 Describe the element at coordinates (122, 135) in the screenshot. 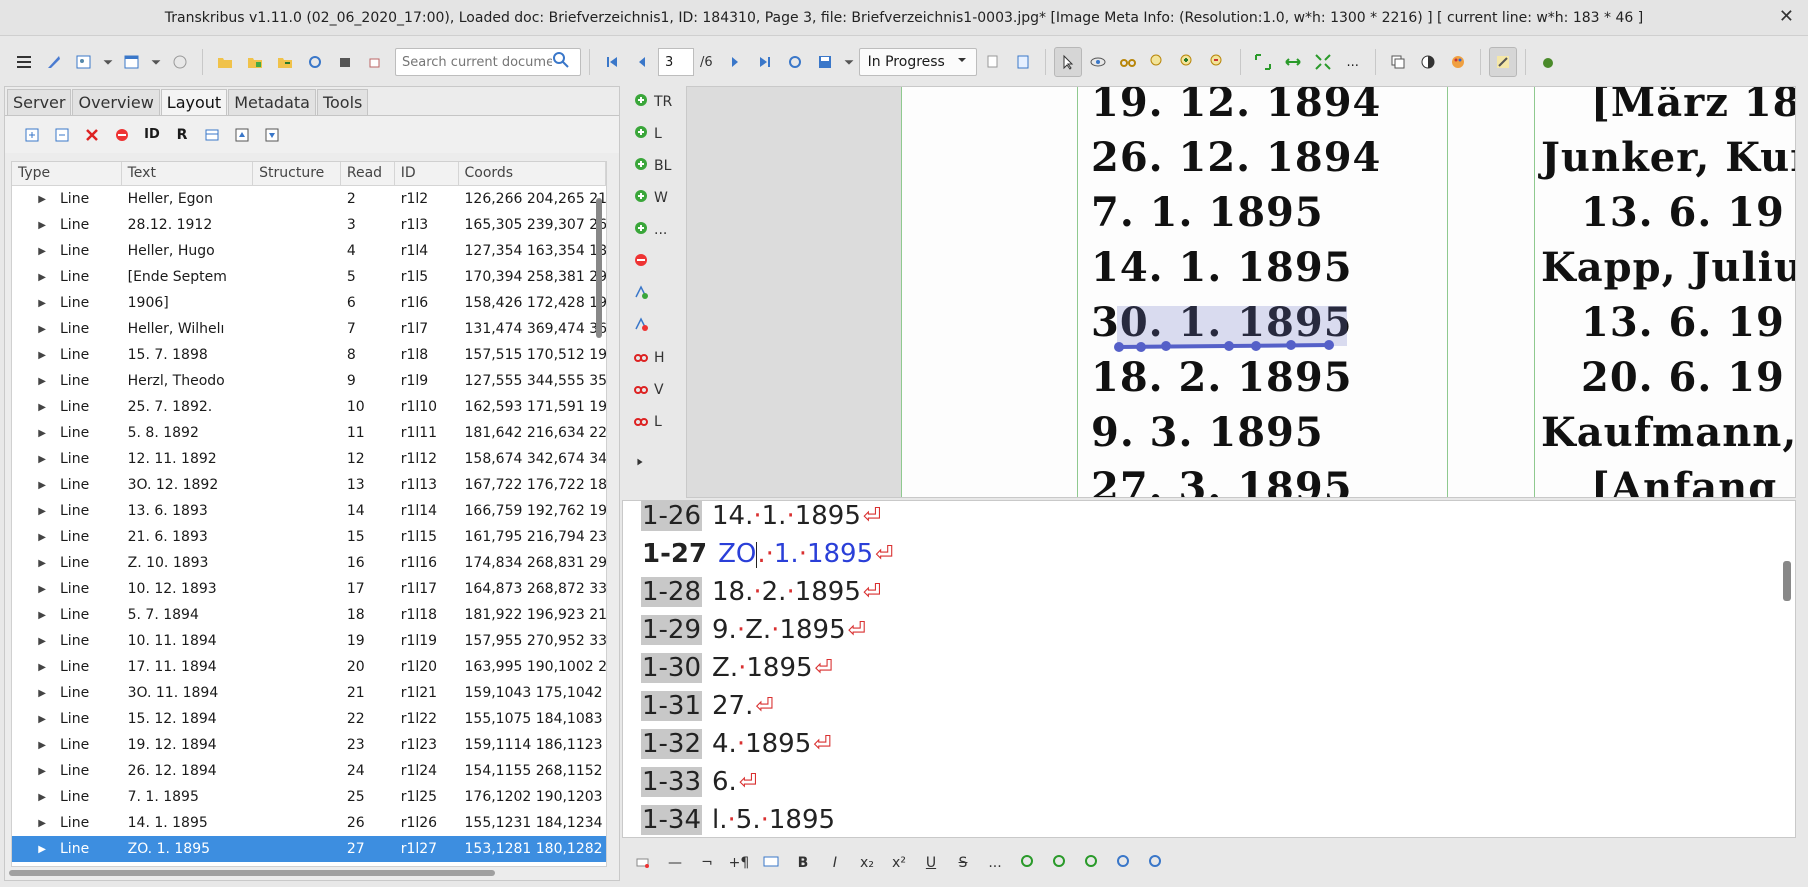

I see `remove-icon` at that location.